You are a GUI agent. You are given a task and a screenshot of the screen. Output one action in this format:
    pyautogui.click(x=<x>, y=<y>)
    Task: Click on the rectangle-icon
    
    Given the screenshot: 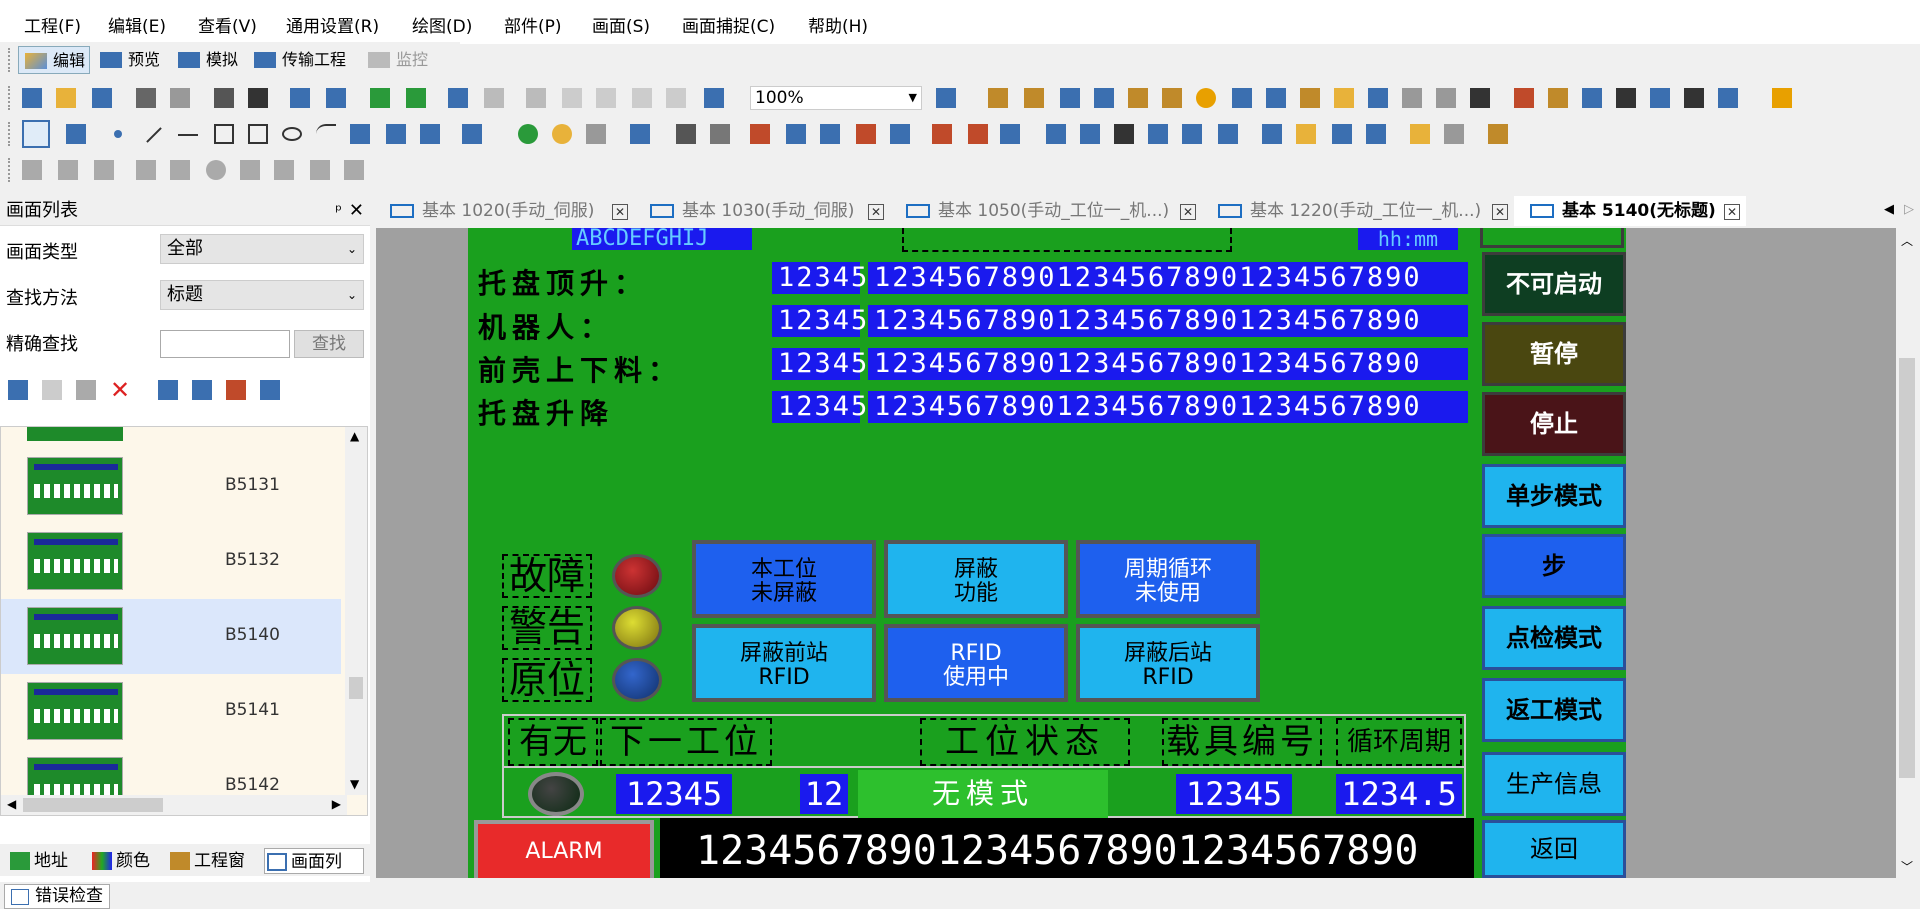 What is the action you would take?
    pyautogui.click(x=224, y=134)
    